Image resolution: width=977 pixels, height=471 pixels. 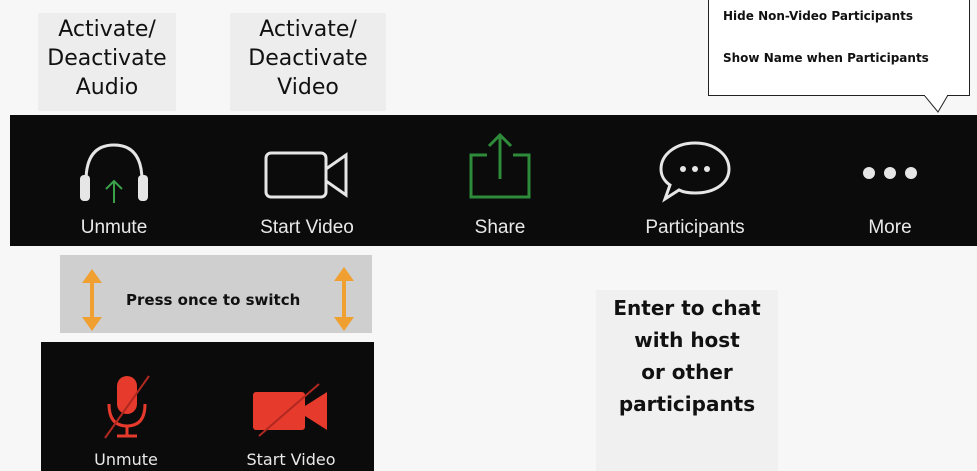 What do you see at coordinates (306, 175) in the screenshot?
I see `video-camera-icon` at bounding box center [306, 175].